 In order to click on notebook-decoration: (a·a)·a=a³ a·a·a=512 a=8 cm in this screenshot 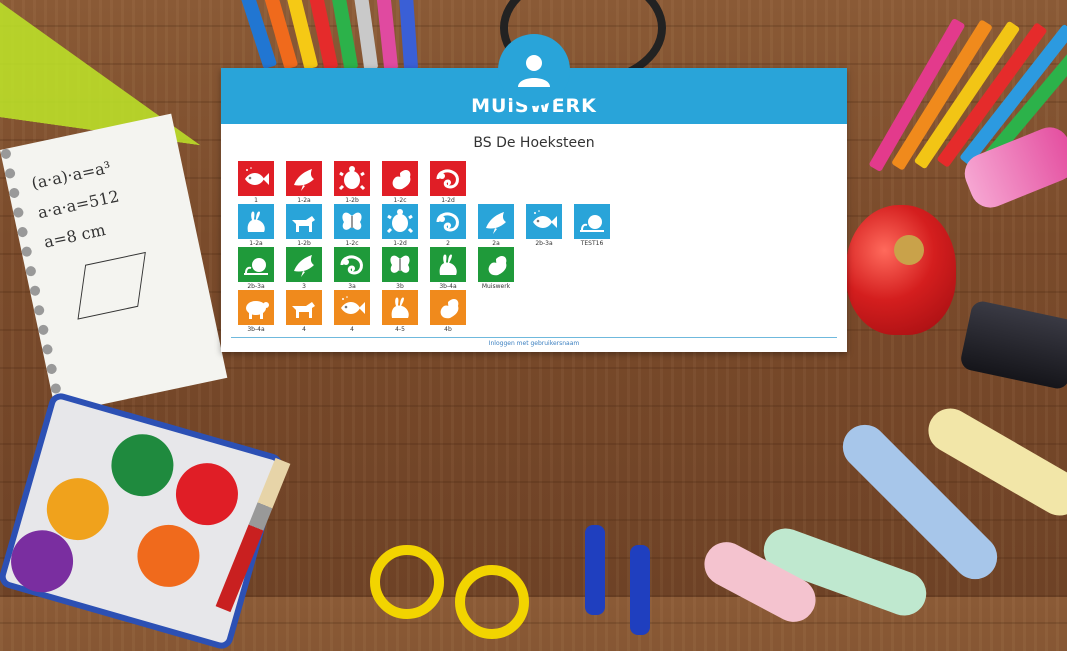, I will do `click(114, 264)`.